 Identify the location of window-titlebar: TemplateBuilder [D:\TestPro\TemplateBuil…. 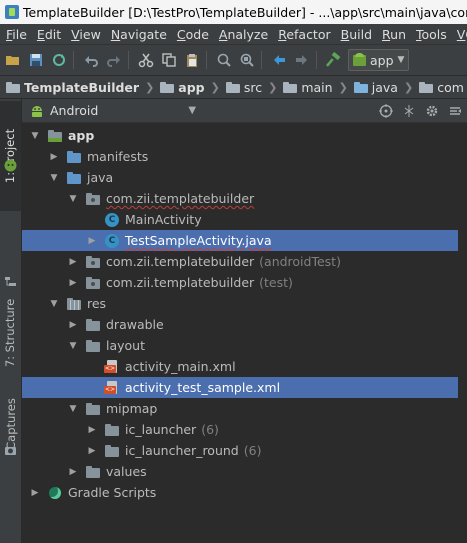
(233, 12).